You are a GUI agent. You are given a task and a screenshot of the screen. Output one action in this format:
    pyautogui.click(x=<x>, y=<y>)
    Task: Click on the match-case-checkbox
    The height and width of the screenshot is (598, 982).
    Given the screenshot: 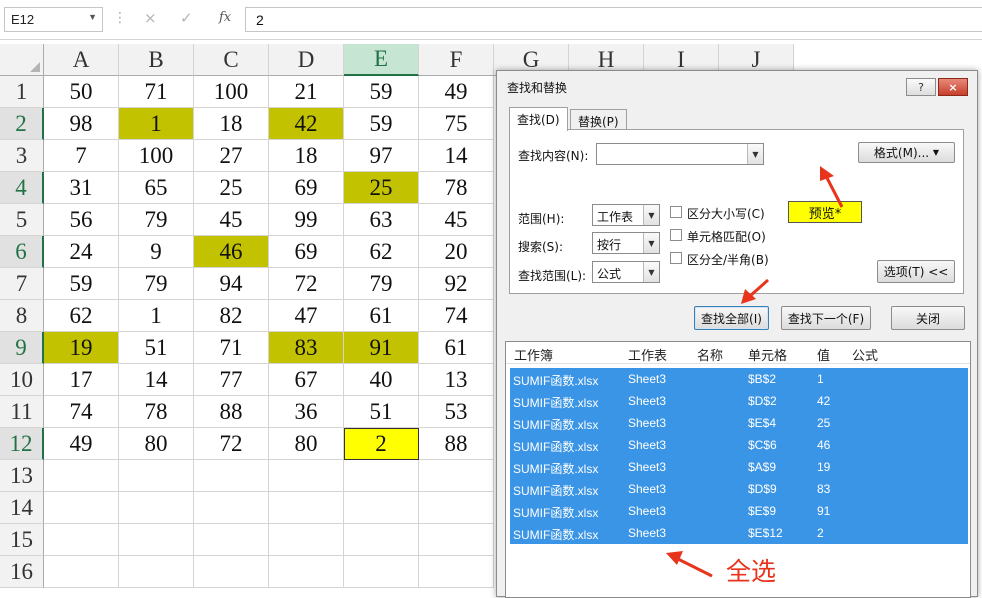 What is the action you would take?
    pyautogui.click(x=676, y=212)
    